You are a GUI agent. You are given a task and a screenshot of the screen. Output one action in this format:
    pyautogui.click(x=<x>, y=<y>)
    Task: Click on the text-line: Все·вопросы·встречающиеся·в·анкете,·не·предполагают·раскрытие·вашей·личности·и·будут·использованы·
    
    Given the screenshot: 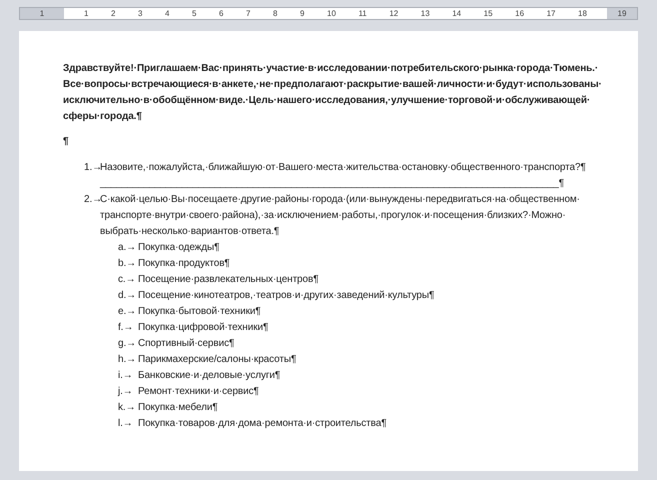 What is the action you would take?
    pyautogui.click(x=332, y=84)
    